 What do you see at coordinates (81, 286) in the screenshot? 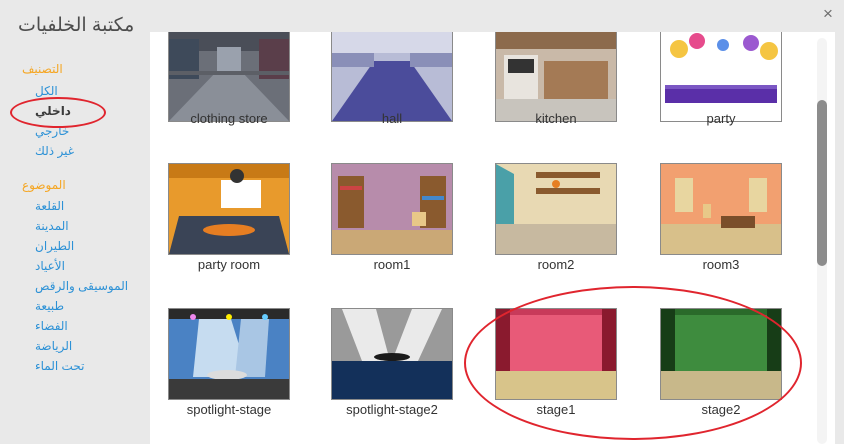
I see `theme-music-dance: الموسيقى والرقص` at bounding box center [81, 286].